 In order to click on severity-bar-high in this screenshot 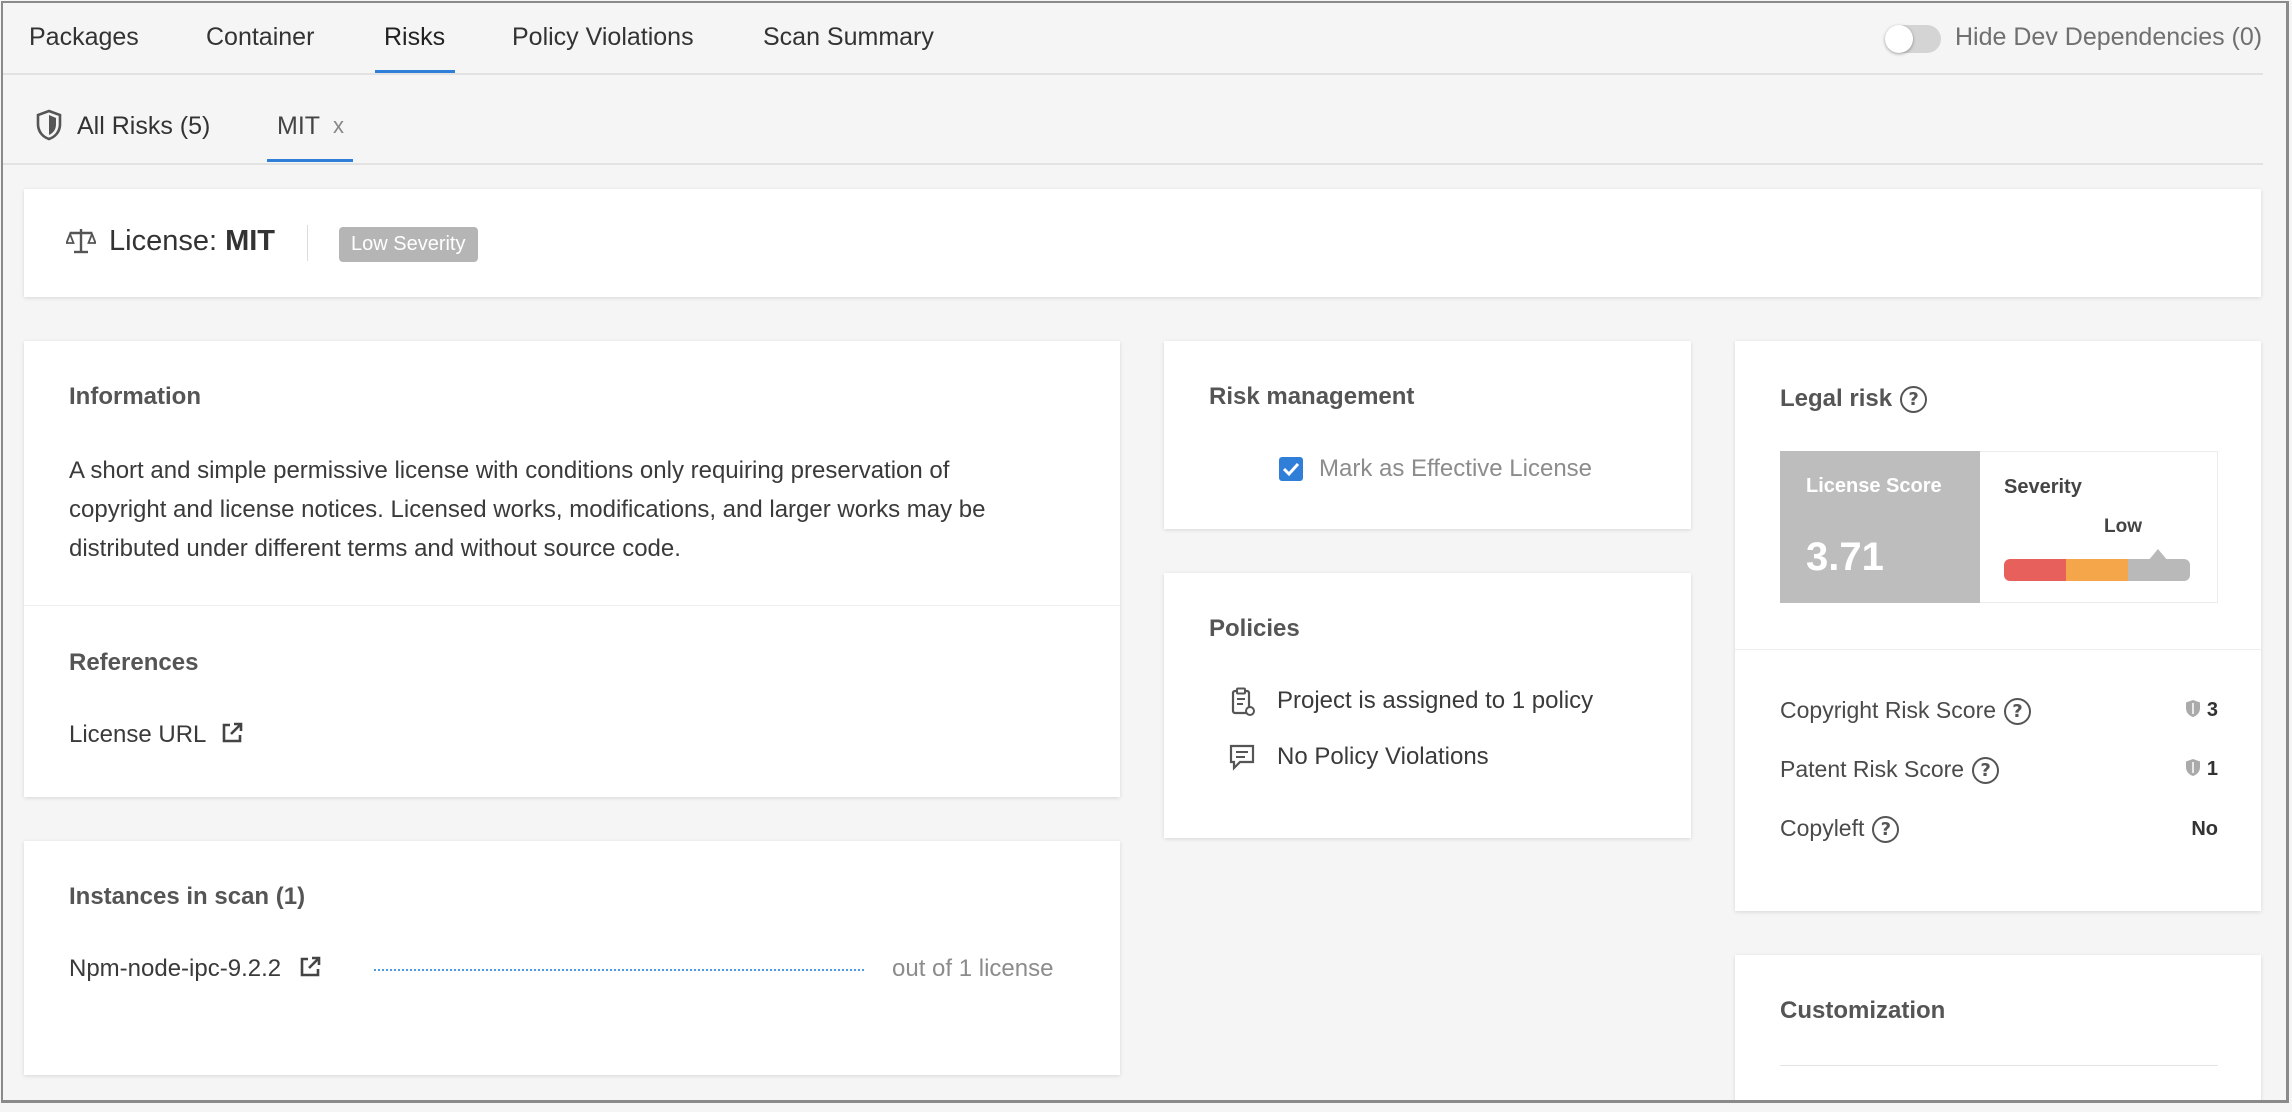, I will do `click(2035, 570)`.